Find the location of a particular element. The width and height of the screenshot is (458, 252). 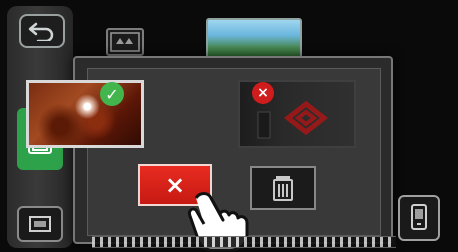

device-icon is located at coordinates (419, 217).